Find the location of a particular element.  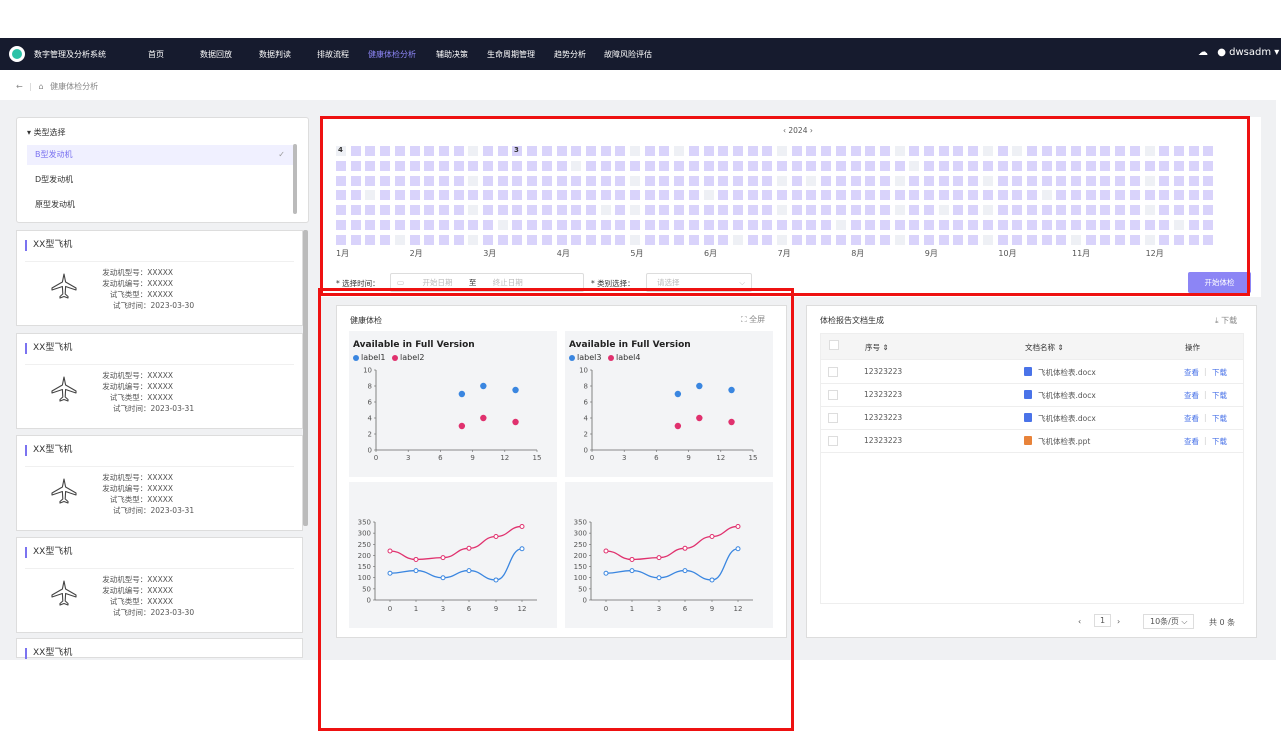

y-tick-label: 150 is located at coordinates (580, 567).